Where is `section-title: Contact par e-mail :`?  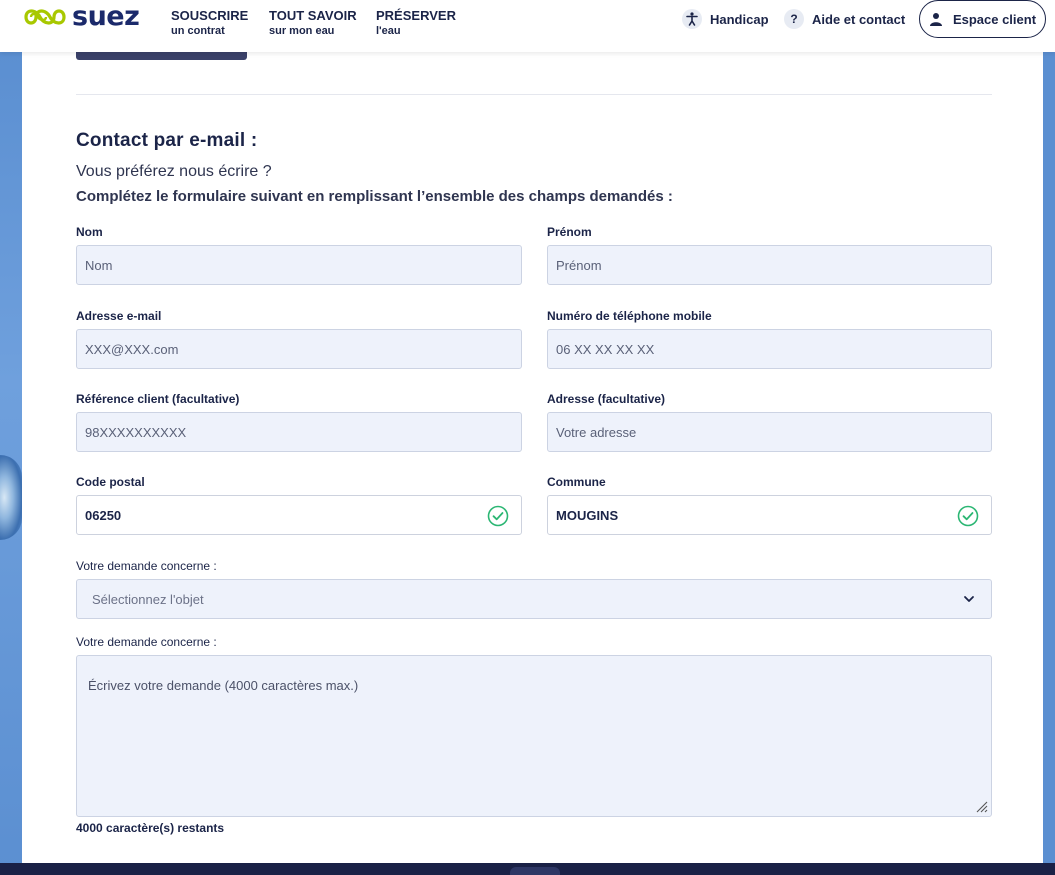
section-title: Contact par e-mail : is located at coordinates (167, 140).